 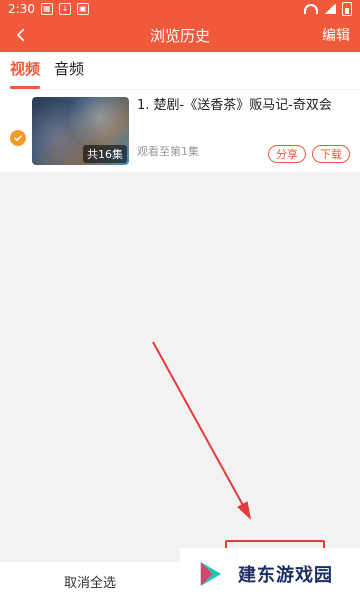 What do you see at coordinates (69, 73) in the screenshot?
I see `tab-audio: 音频` at bounding box center [69, 73].